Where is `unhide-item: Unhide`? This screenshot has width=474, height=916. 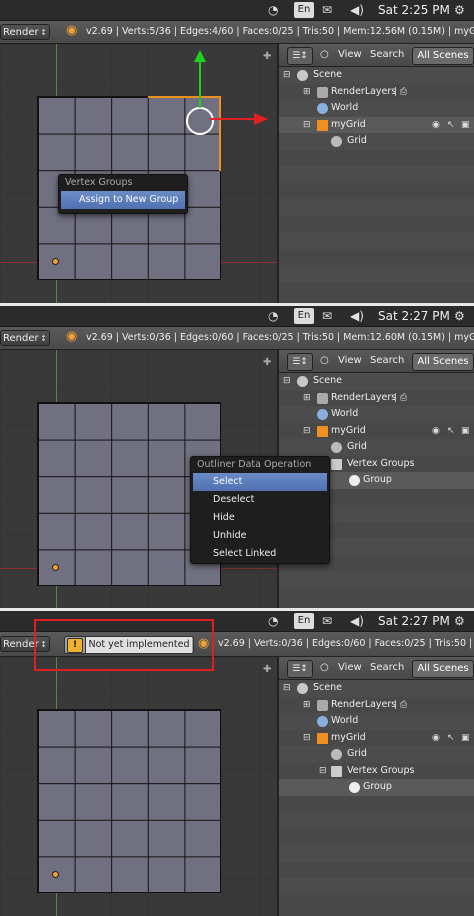
unhide-item: Unhide is located at coordinates (260, 536).